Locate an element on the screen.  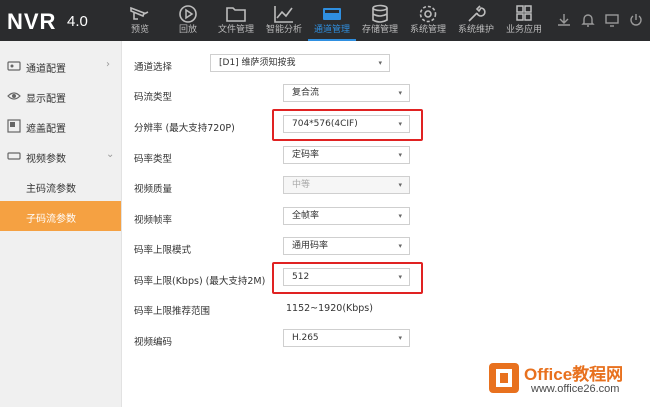
nav-file-management: 文件管理 is located at coordinates (236, 20).